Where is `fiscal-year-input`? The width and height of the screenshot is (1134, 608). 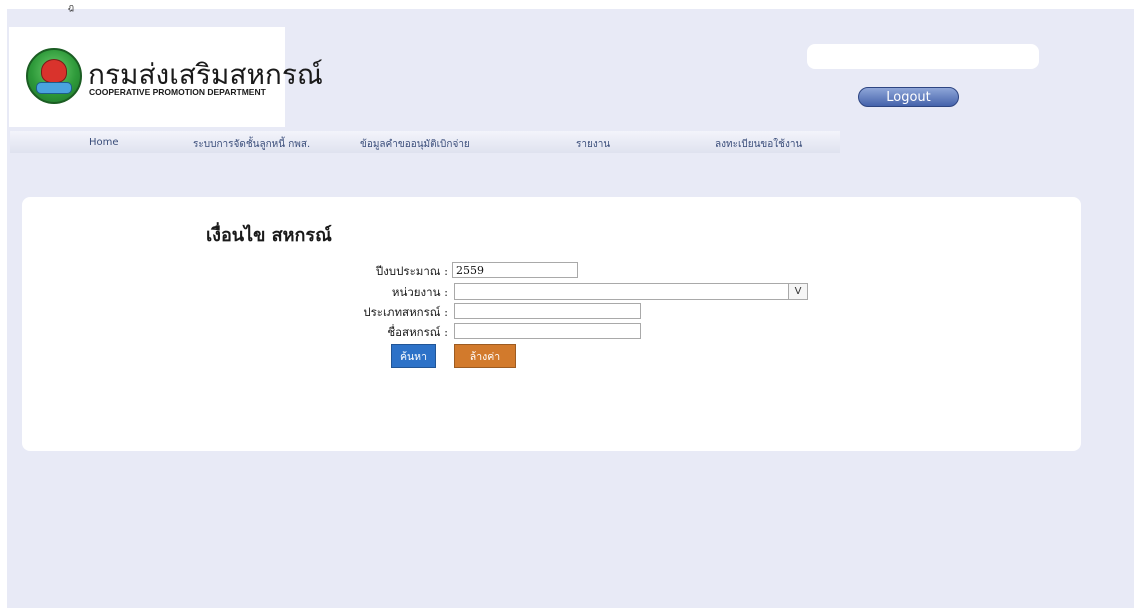
fiscal-year-input is located at coordinates (515, 270).